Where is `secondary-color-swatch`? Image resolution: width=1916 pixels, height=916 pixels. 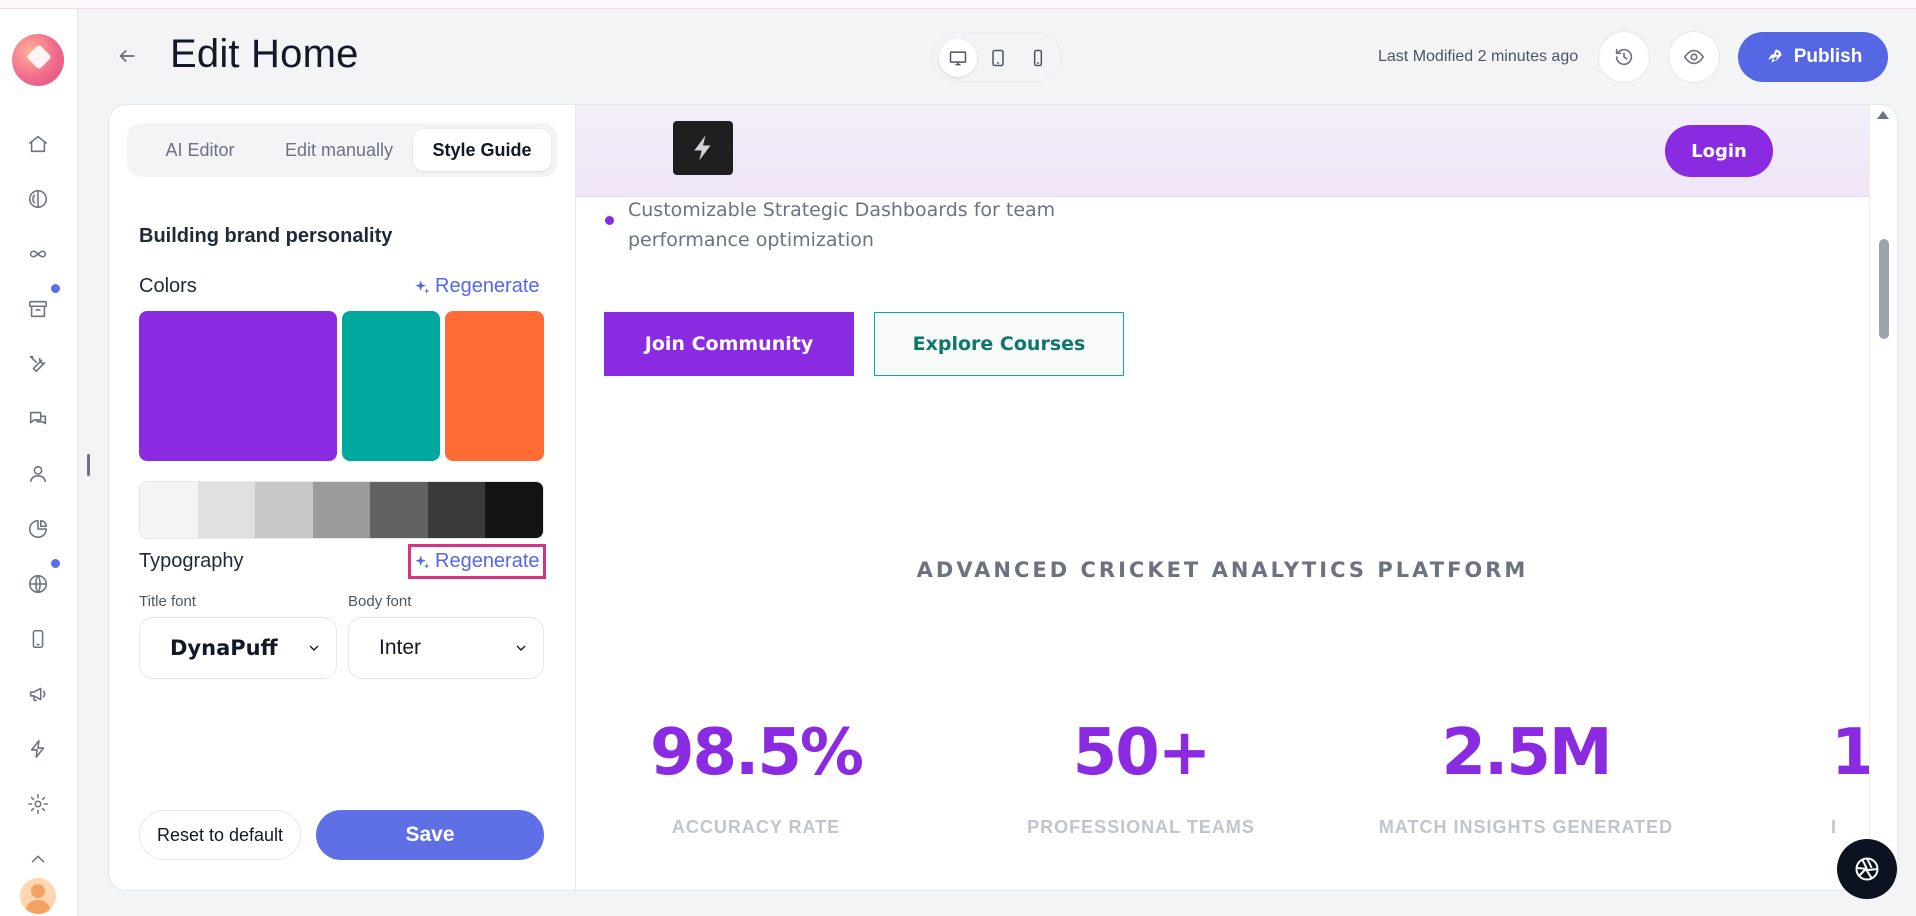
secondary-color-swatch is located at coordinates (391, 386).